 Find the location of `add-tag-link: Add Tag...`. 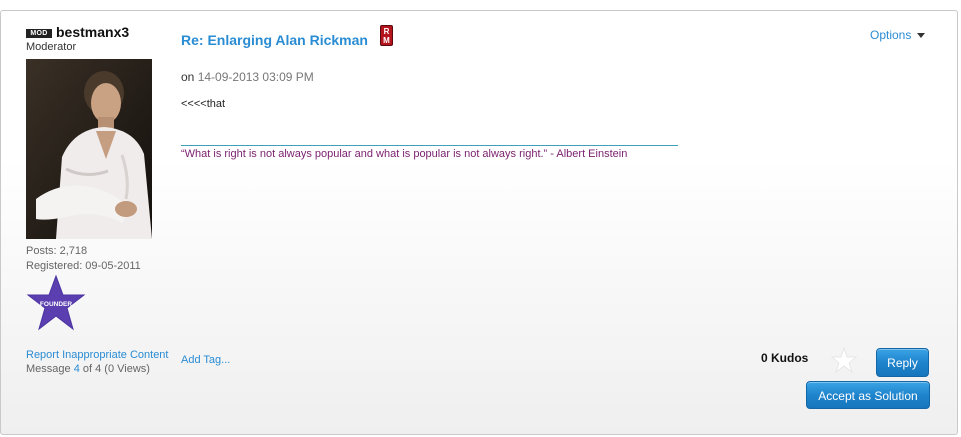

add-tag-link: Add Tag... is located at coordinates (205, 360).